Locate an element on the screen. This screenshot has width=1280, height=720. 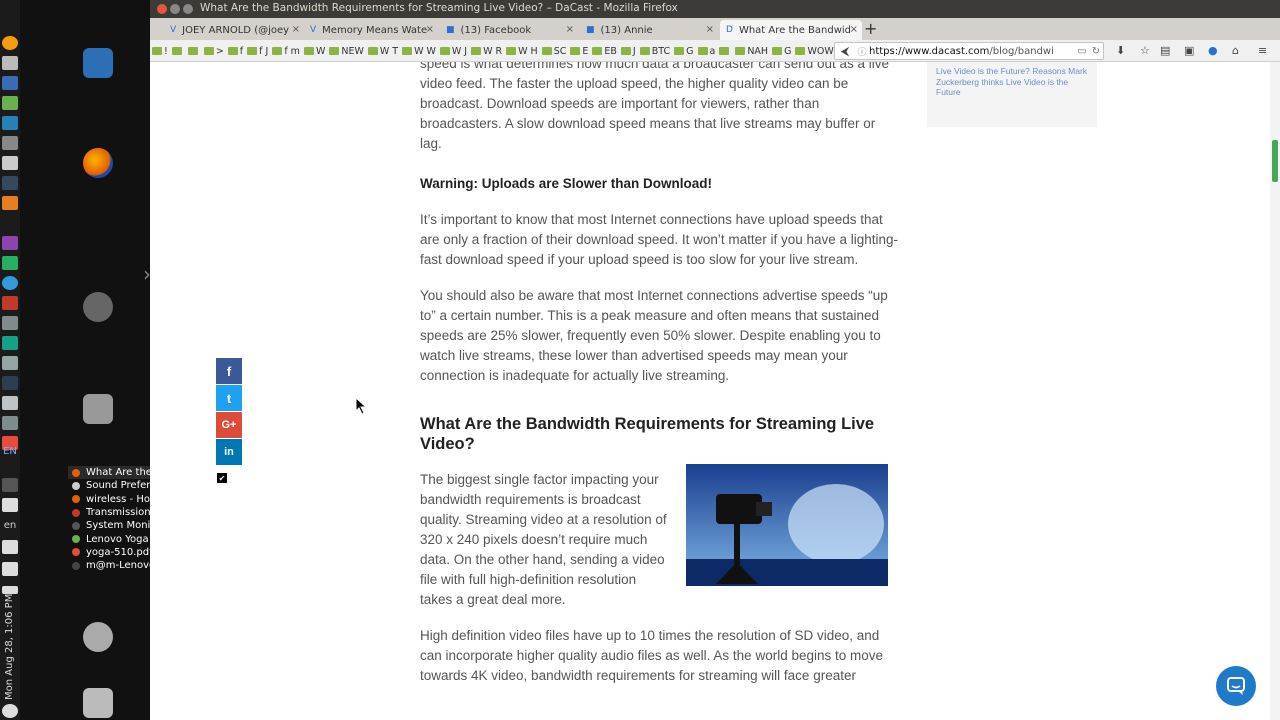
notes-icon is located at coordinates (10, 163).